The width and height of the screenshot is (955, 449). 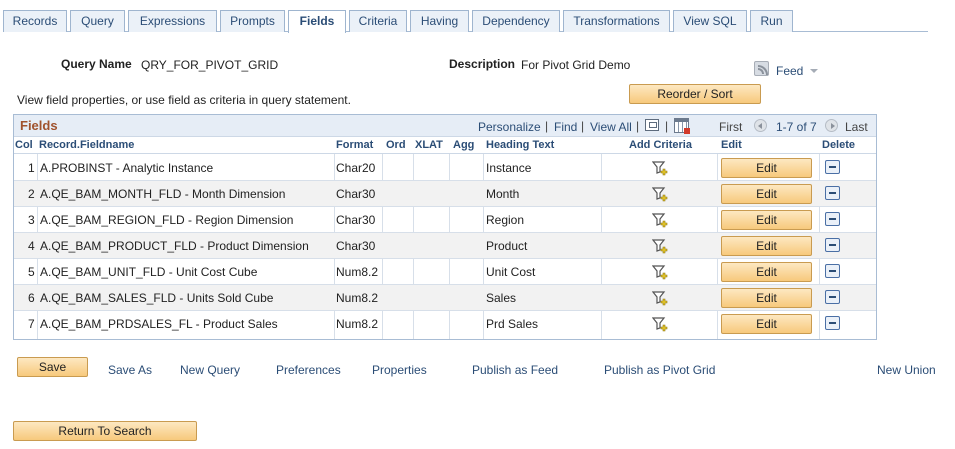 What do you see at coordinates (39, 125) in the screenshot?
I see `grid-title: Fields` at bounding box center [39, 125].